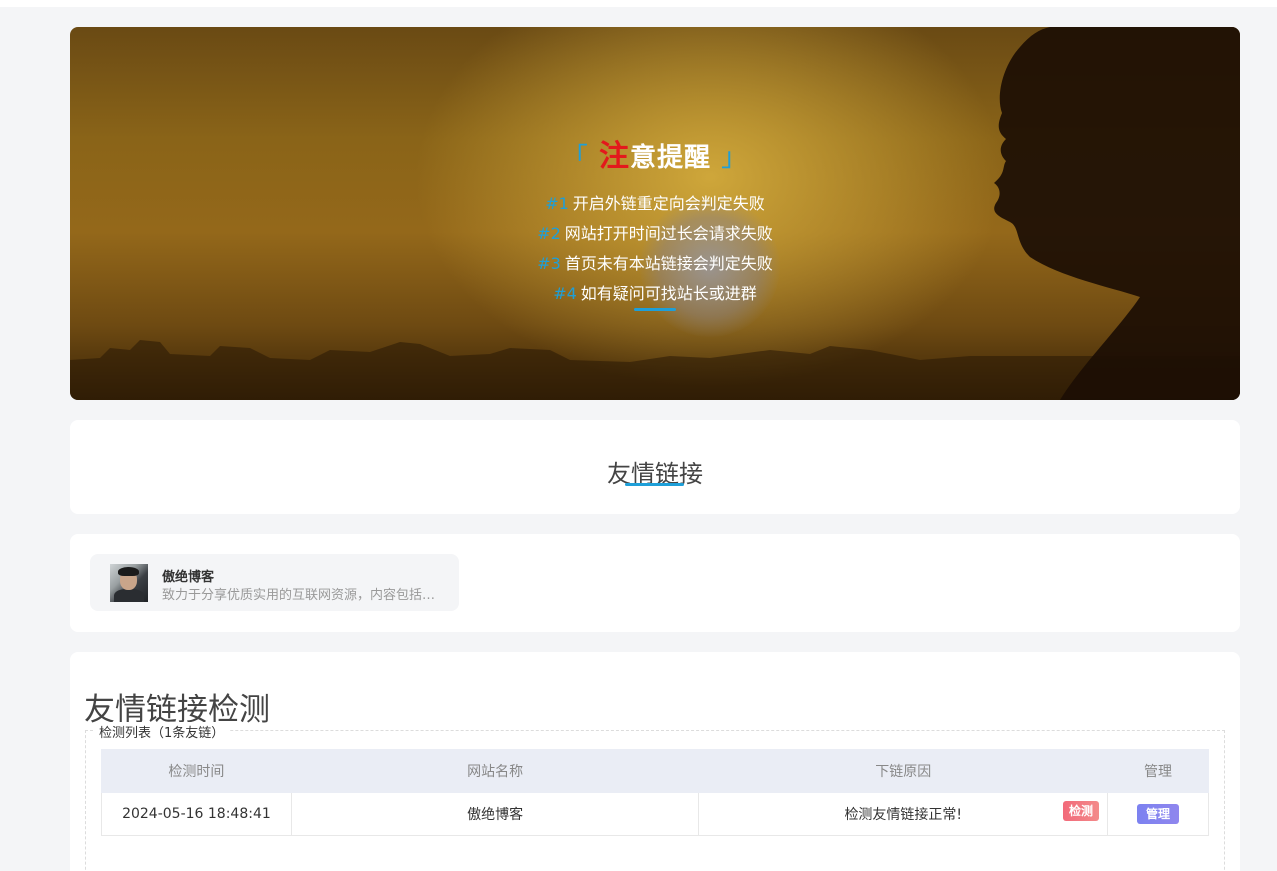 This screenshot has height=871, width=1277. I want to click on column-header-reason: 下链原因, so click(903, 771).